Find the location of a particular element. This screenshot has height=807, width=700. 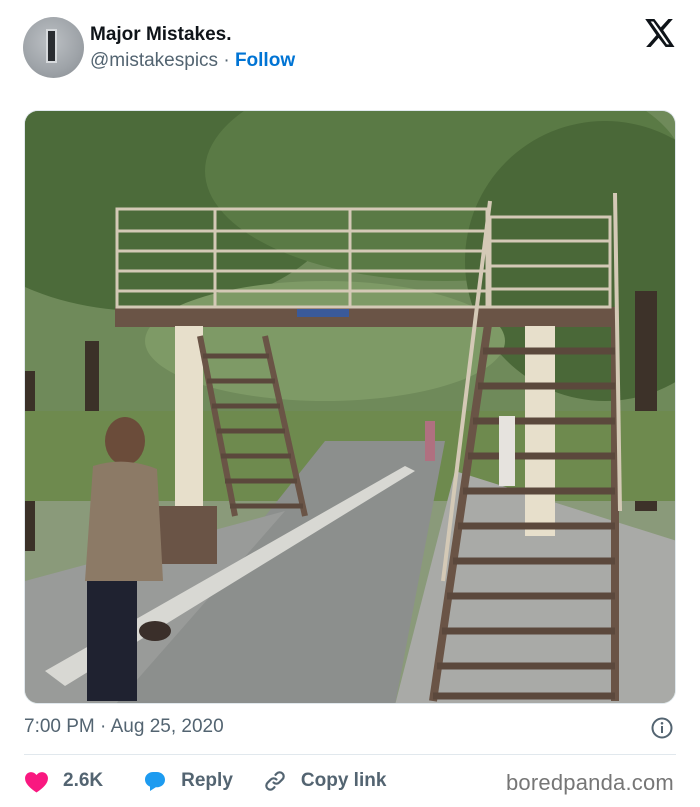

copy-link-button: Copy link is located at coordinates (325, 781).